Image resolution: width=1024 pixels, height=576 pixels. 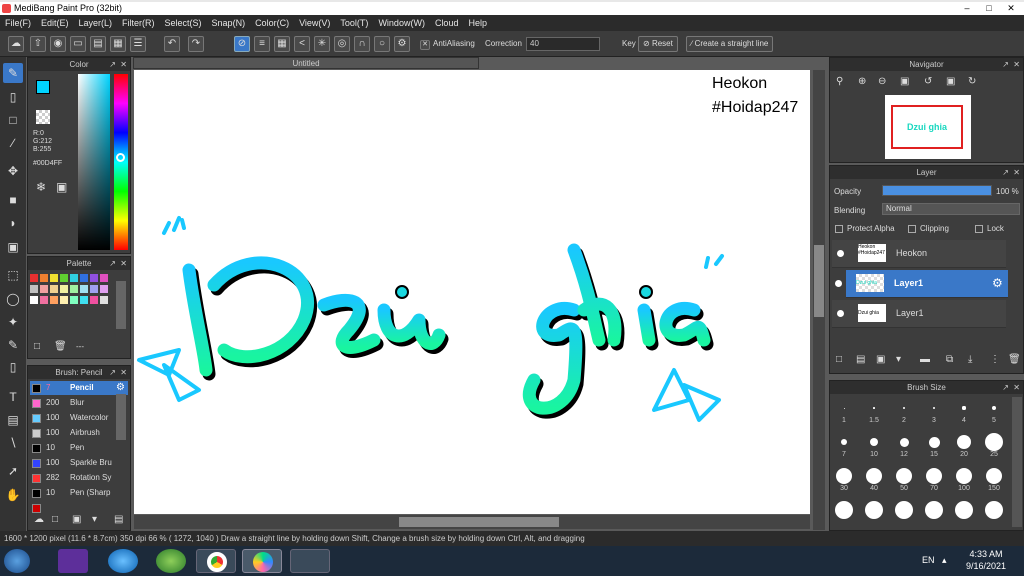 I want to click on menu-select: Select(S), so click(x=183, y=23).